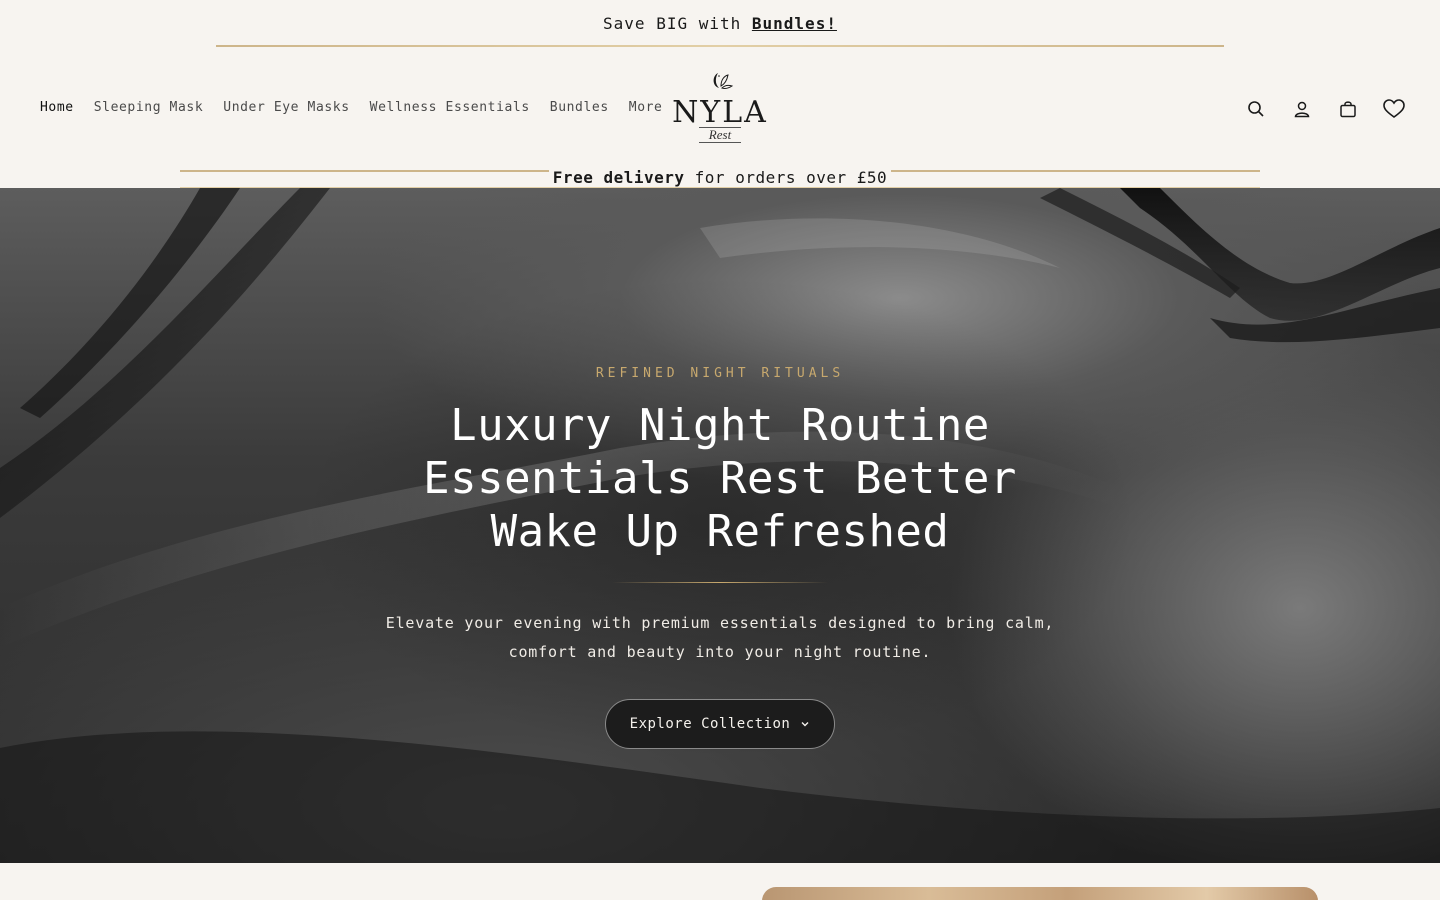 The image size is (1440, 900). Describe the element at coordinates (720, 135) in the screenshot. I see `logo-subtitle: Rest` at that location.